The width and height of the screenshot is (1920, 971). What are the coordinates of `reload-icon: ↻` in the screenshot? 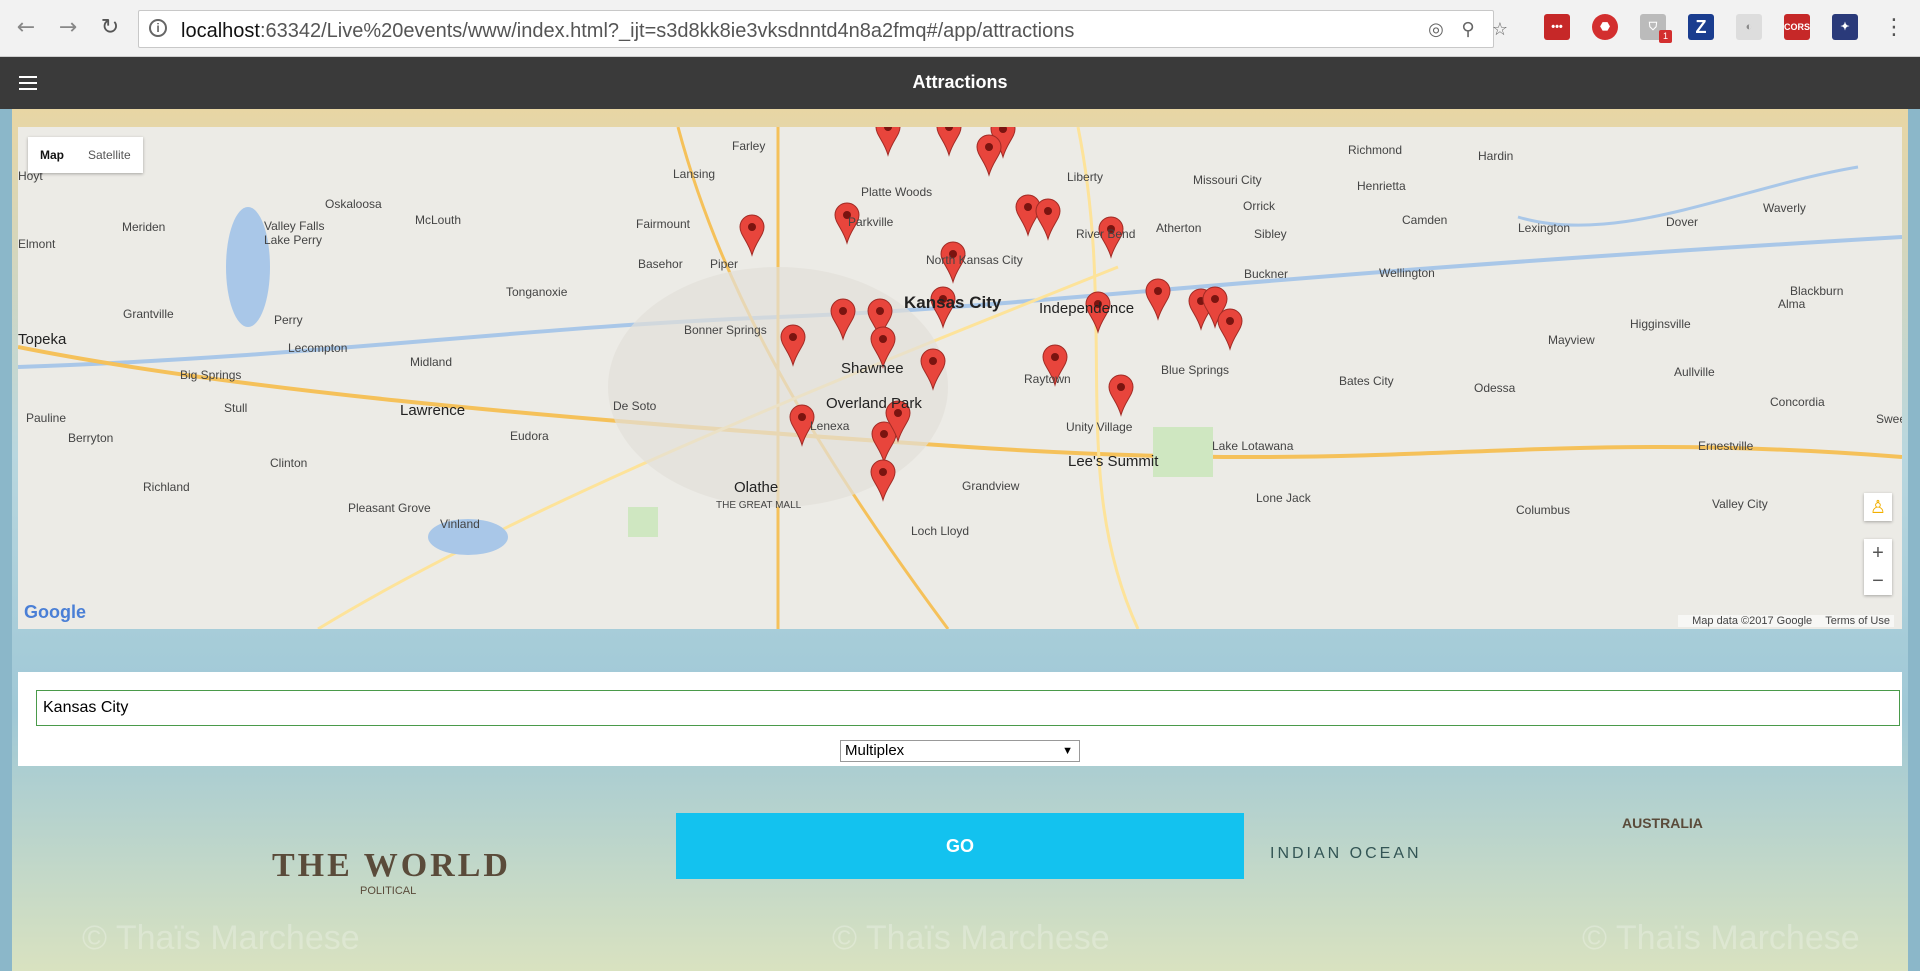 It's located at (110, 28).